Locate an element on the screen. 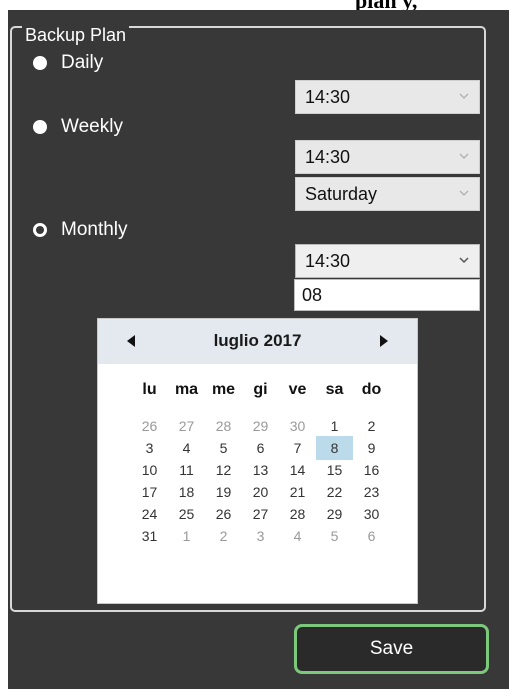  calendar-day-selected: 8 is located at coordinates (334, 448).